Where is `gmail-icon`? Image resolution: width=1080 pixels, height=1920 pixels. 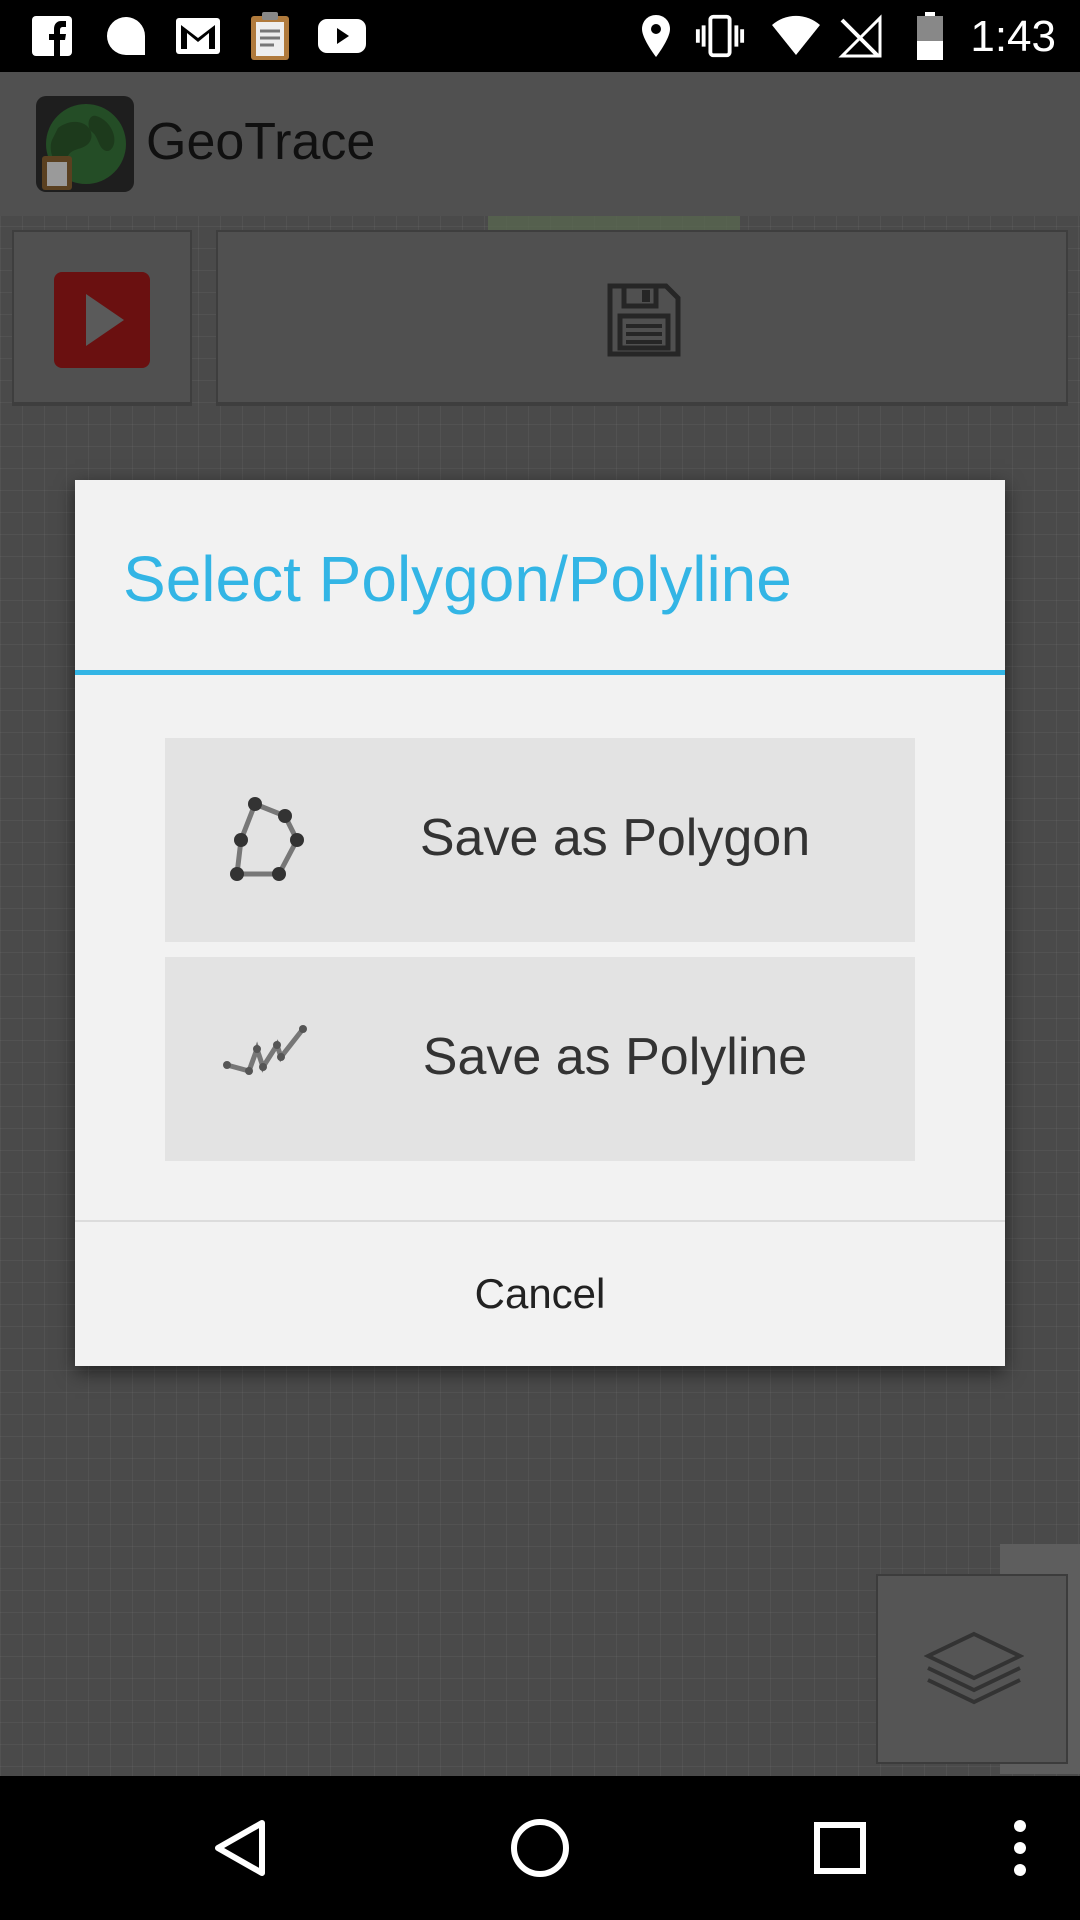 gmail-icon is located at coordinates (198, 36).